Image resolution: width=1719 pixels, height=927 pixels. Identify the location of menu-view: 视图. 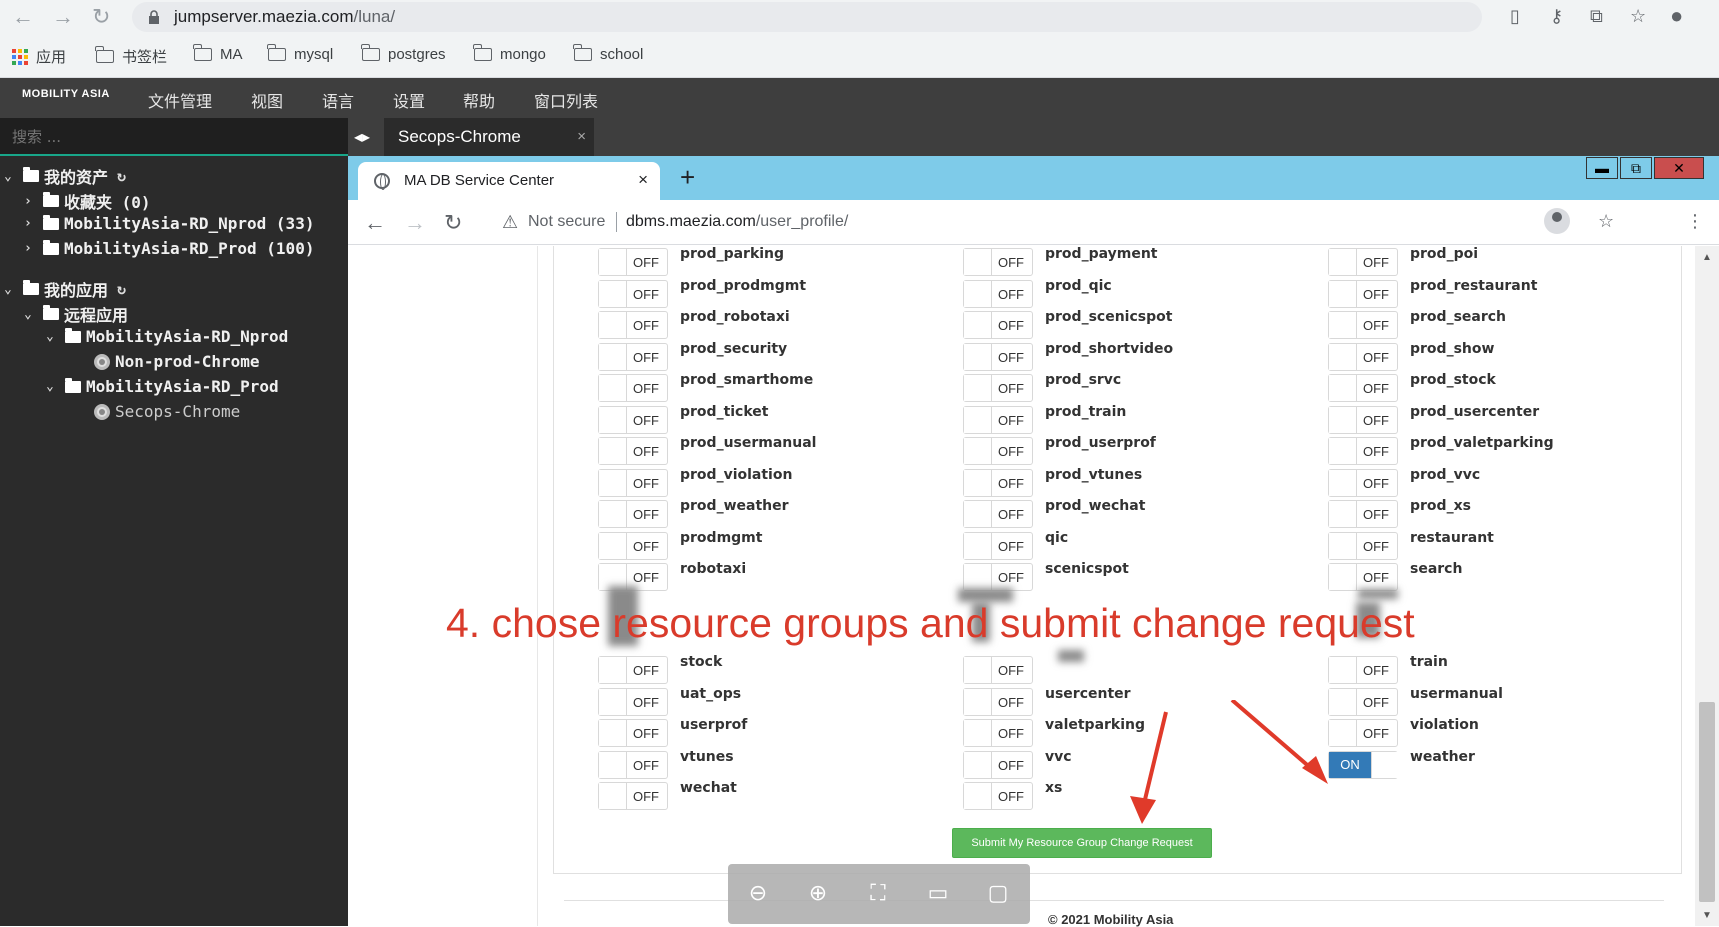
(267, 100).